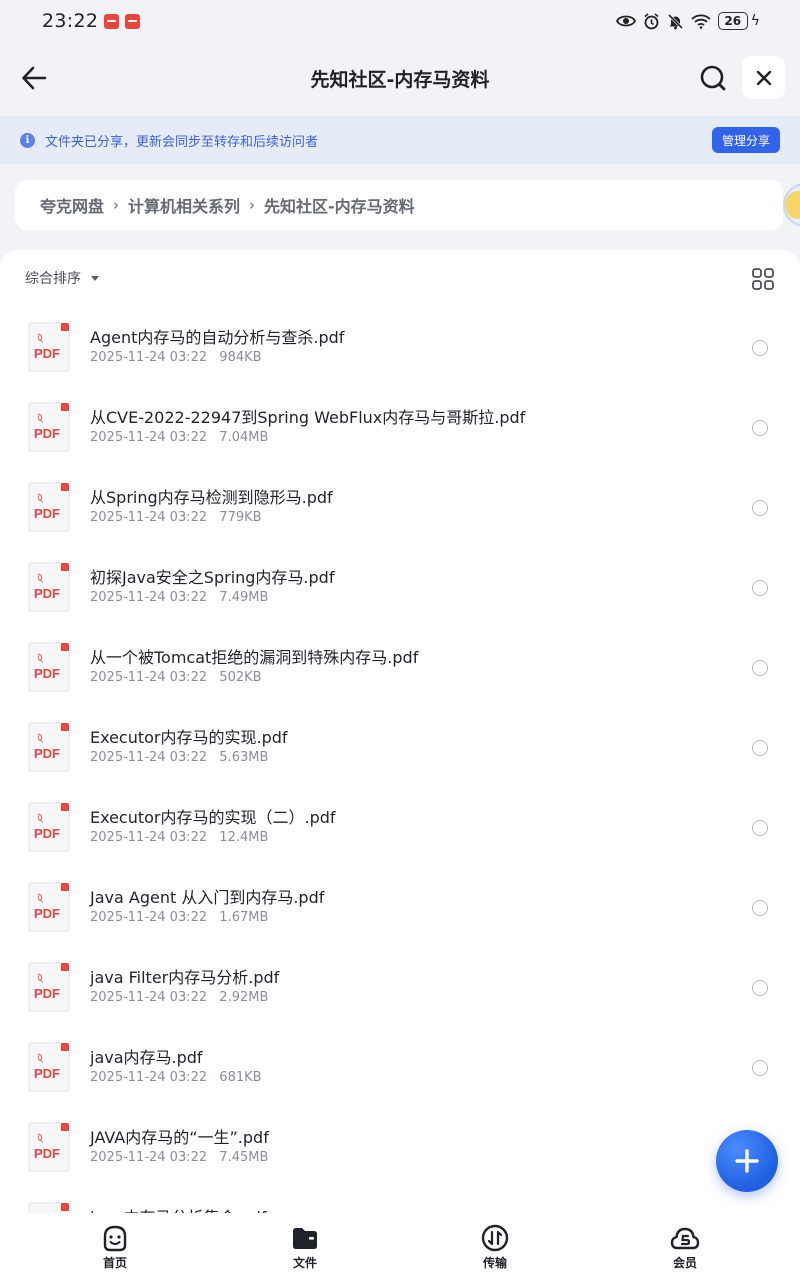 The image size is (800, 1280). What do you see at coordinates (146, 1057) in the screenshot?
I see `file-name: java内存马.pdf` at bounding box center [146, 1057].